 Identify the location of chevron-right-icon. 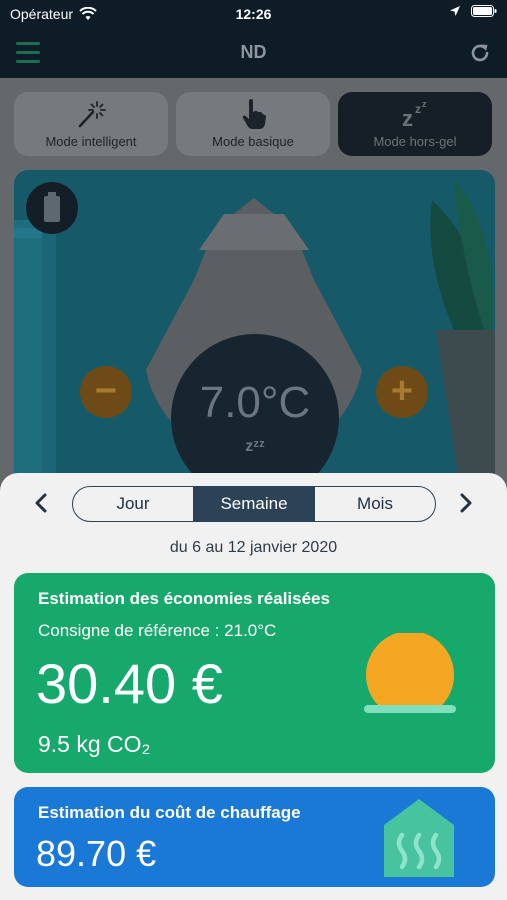
(465, 503).